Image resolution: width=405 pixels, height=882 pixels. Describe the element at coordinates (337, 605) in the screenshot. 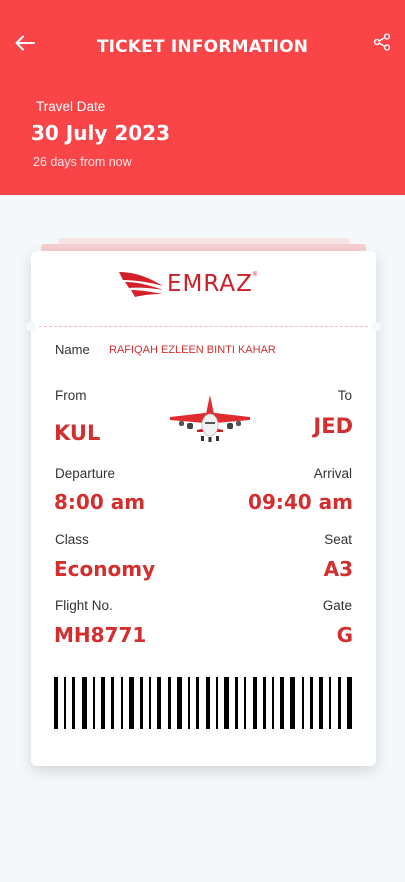

I see `gate-label: Gate` at that location.